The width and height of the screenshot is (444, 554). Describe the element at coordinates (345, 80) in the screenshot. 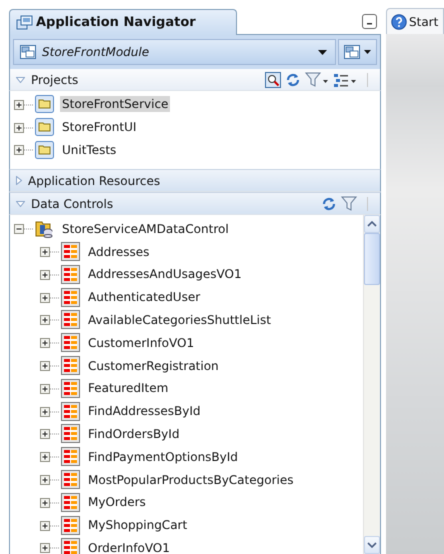

I see `list-options-icon` at that location.